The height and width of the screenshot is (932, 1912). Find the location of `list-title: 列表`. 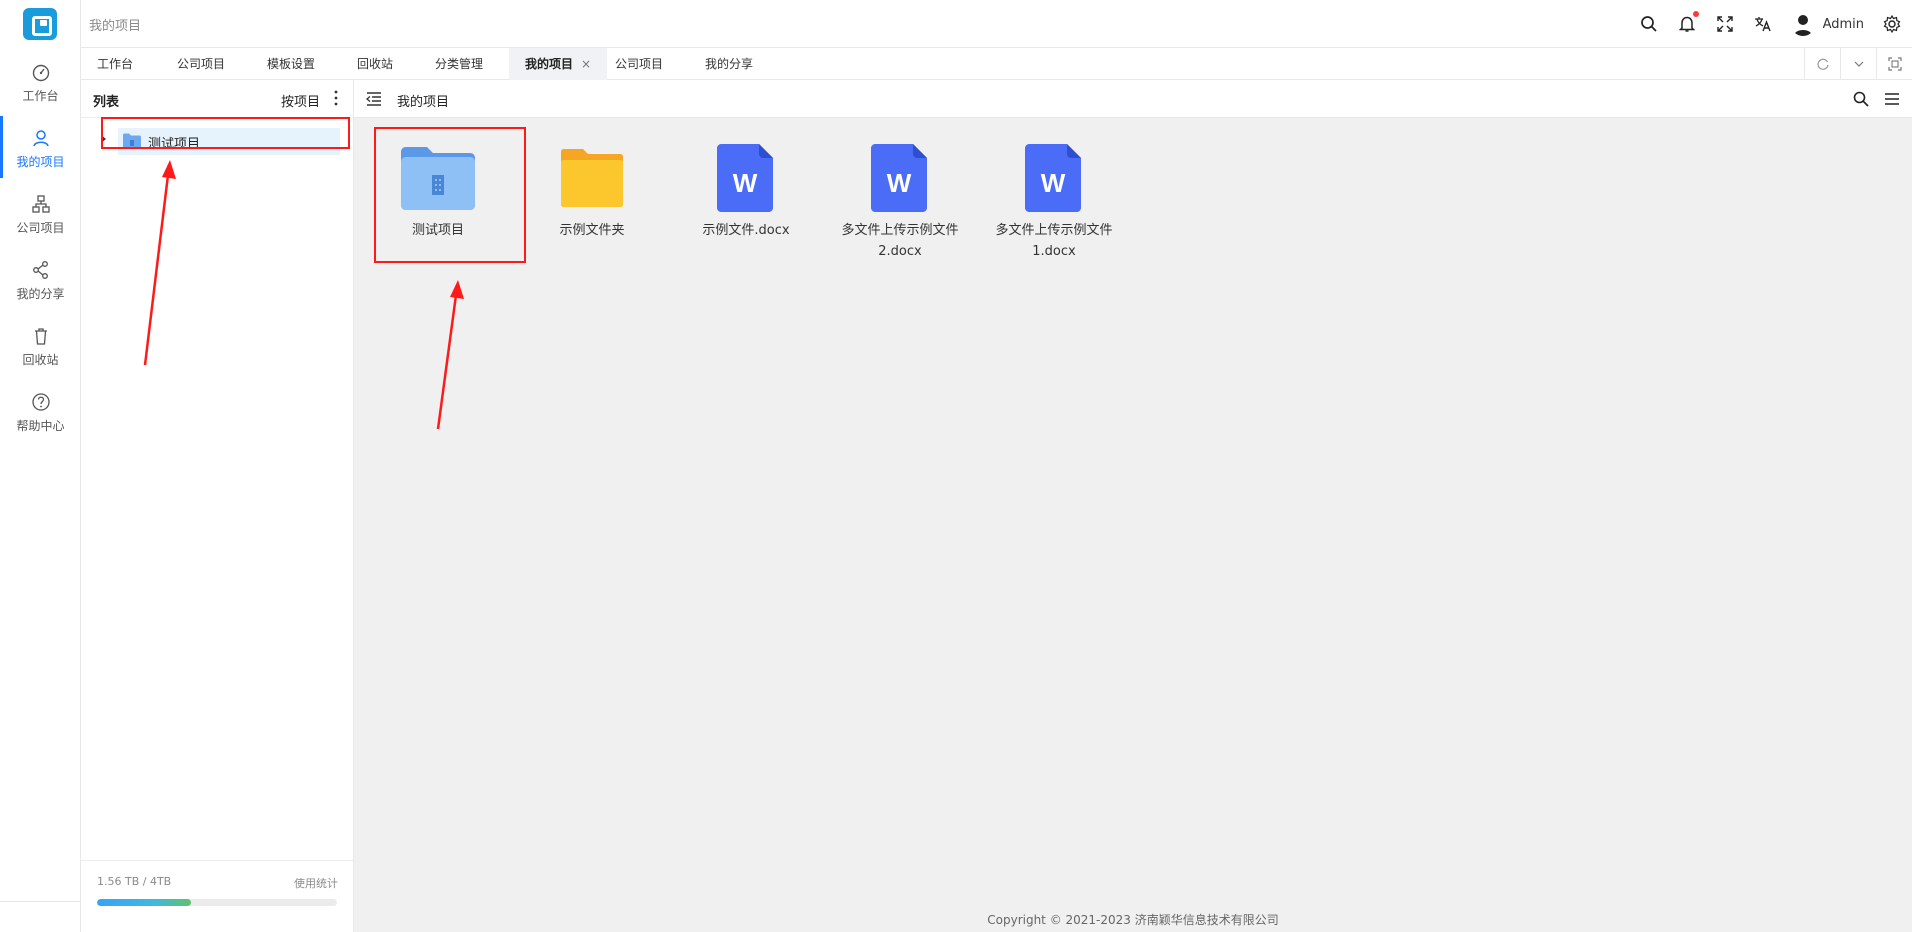

list-title: 列表 is located at coordinates (106, 102).